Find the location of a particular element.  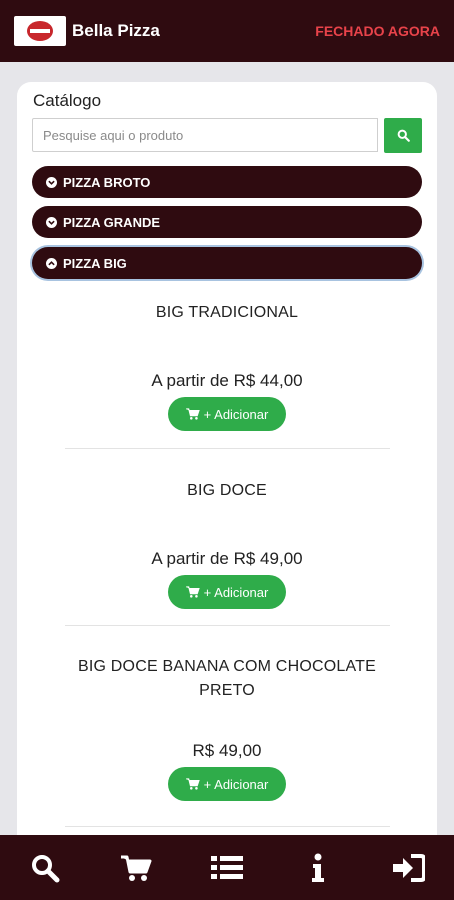

nav-info is located at coordinates (317, 867).